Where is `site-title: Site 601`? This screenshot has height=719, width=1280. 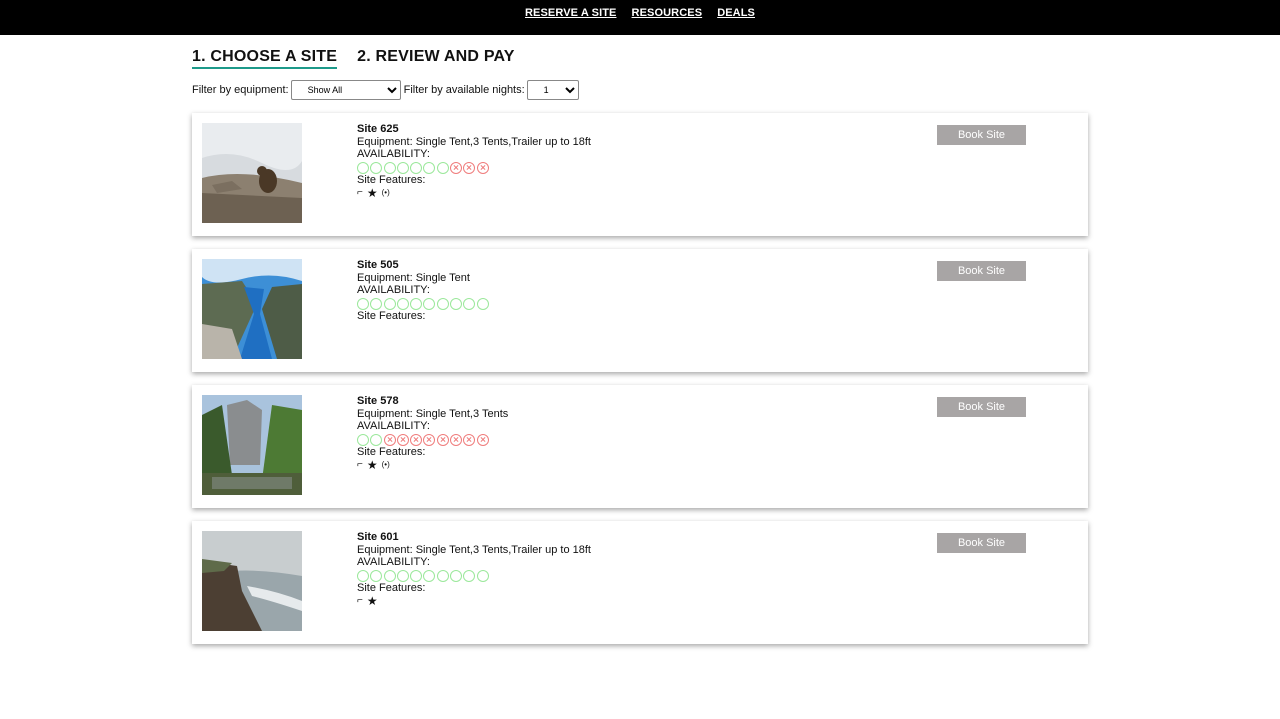 site-title: Site 601 is located at coordinates (378, 537).